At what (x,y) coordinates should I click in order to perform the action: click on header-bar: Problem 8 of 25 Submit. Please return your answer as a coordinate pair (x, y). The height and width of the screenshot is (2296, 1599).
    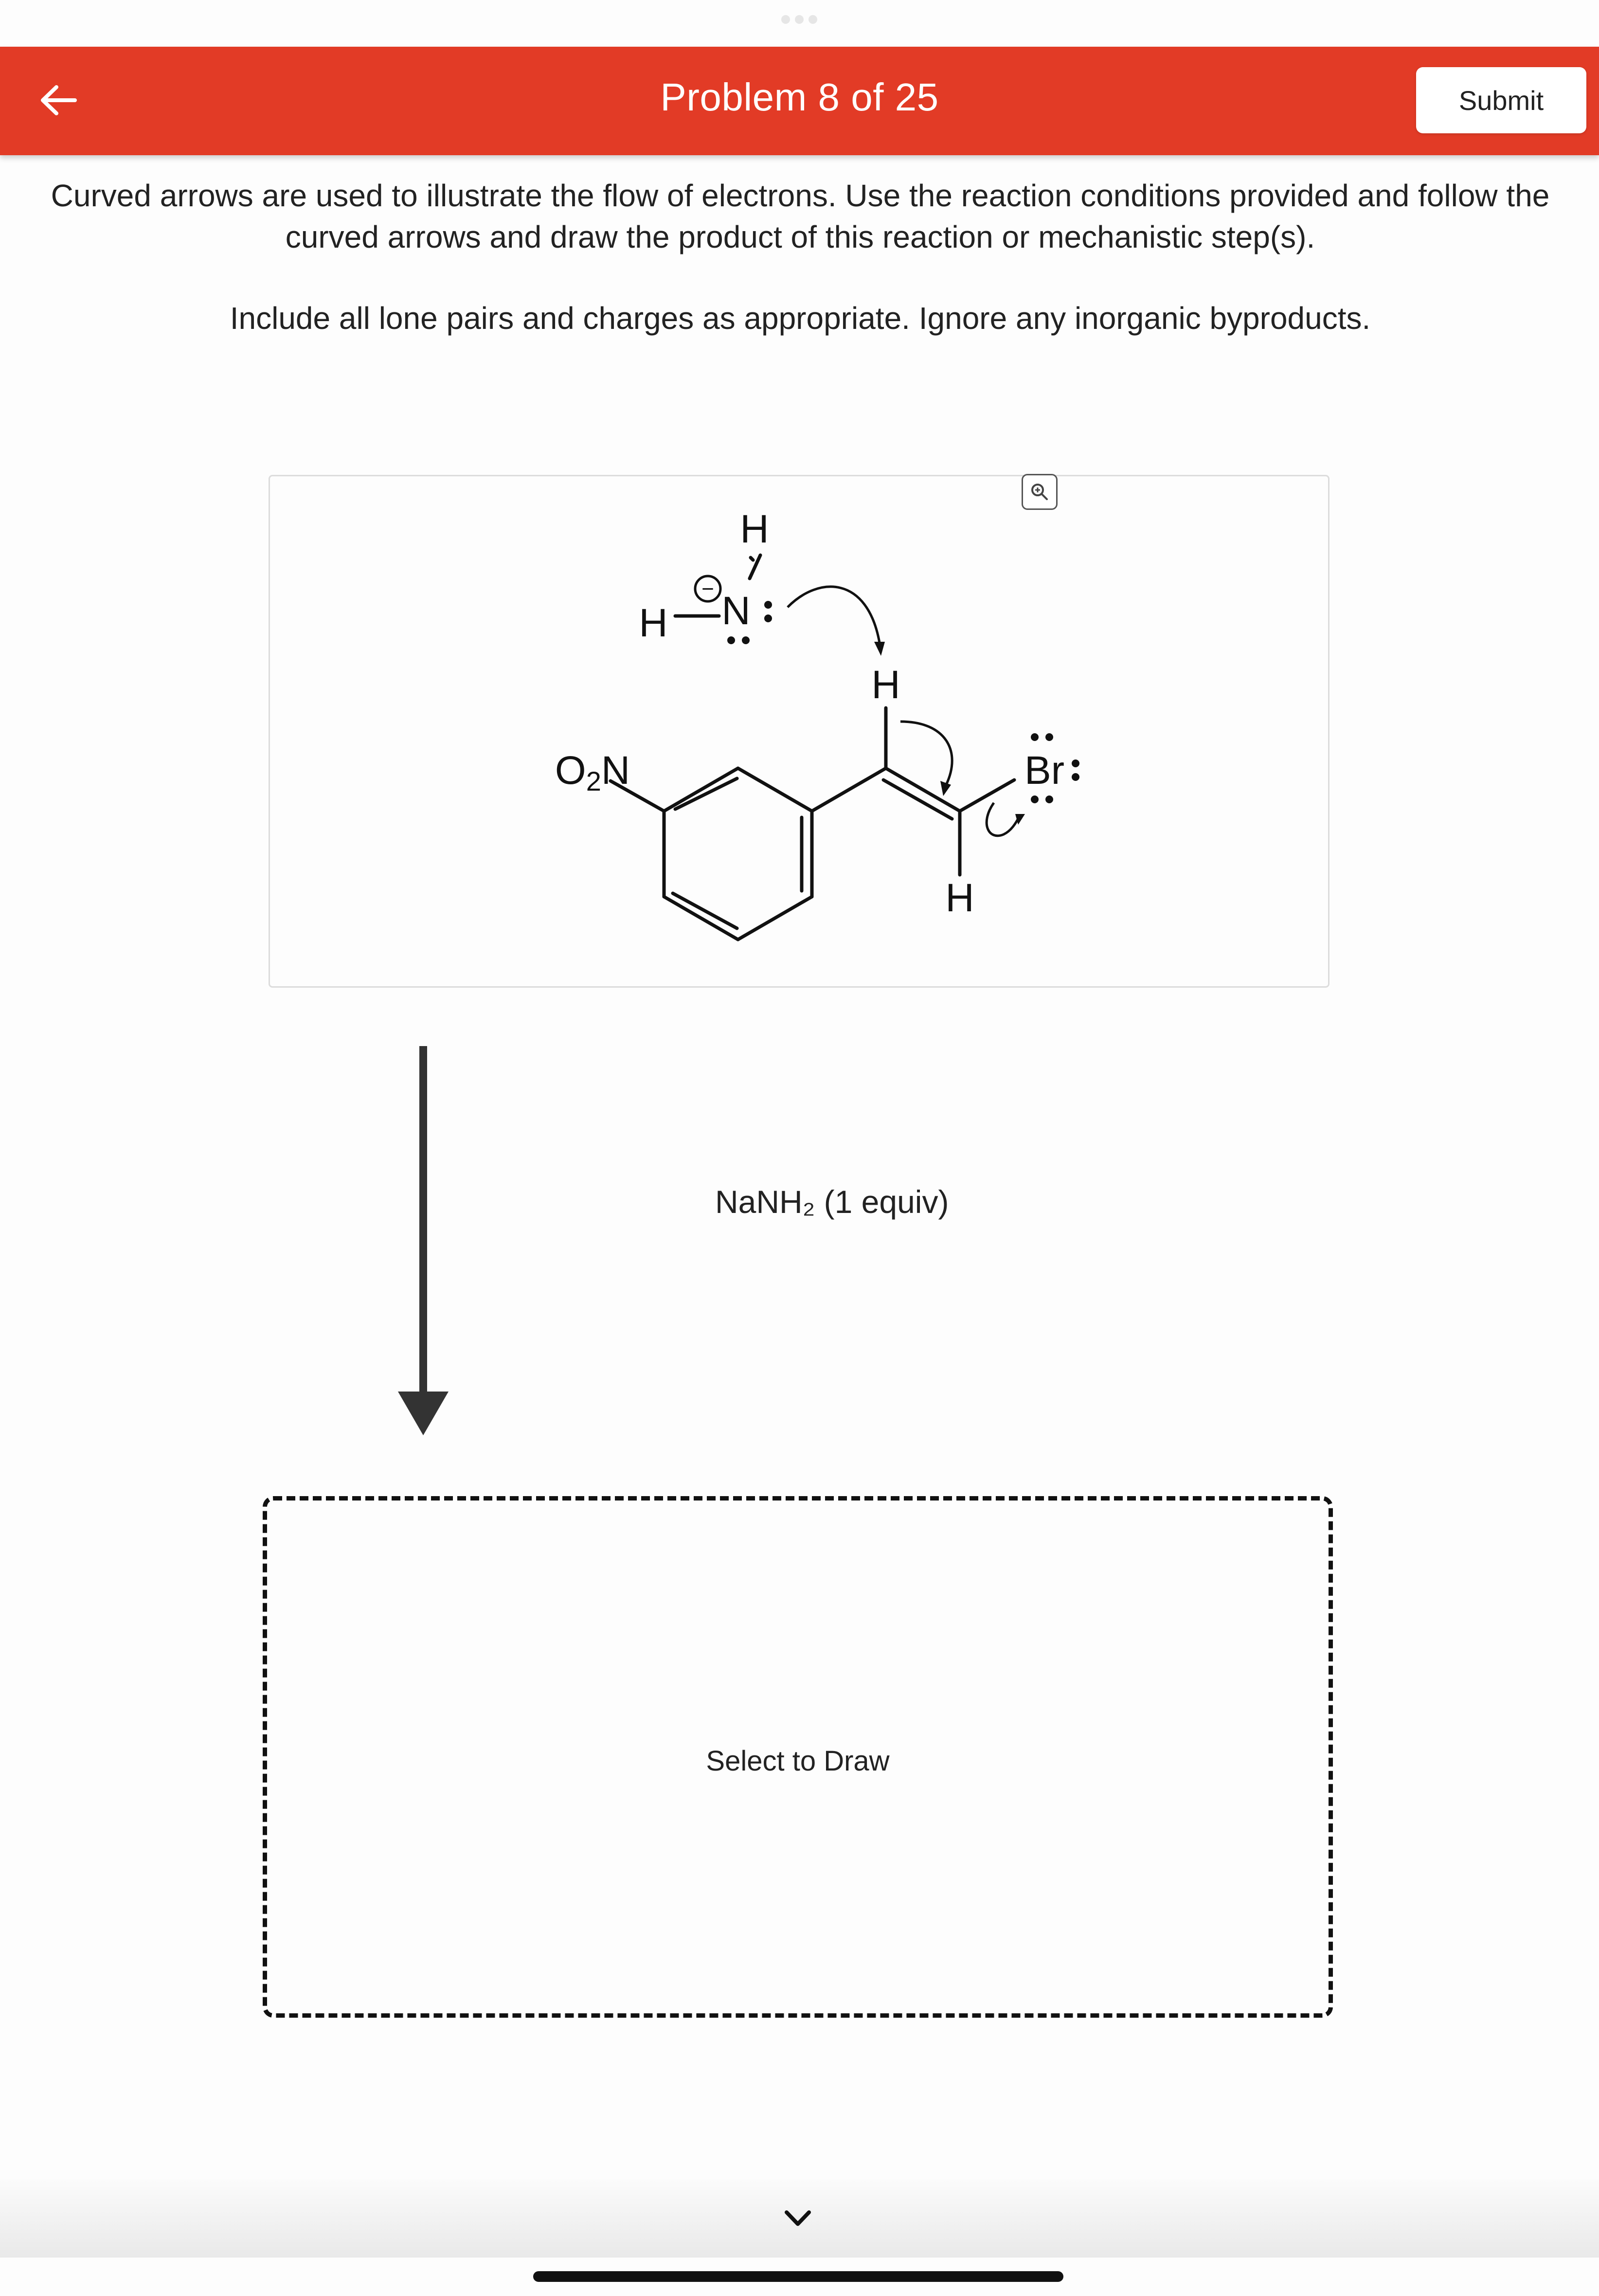
    Looking at the image, I should click on (799, 101).